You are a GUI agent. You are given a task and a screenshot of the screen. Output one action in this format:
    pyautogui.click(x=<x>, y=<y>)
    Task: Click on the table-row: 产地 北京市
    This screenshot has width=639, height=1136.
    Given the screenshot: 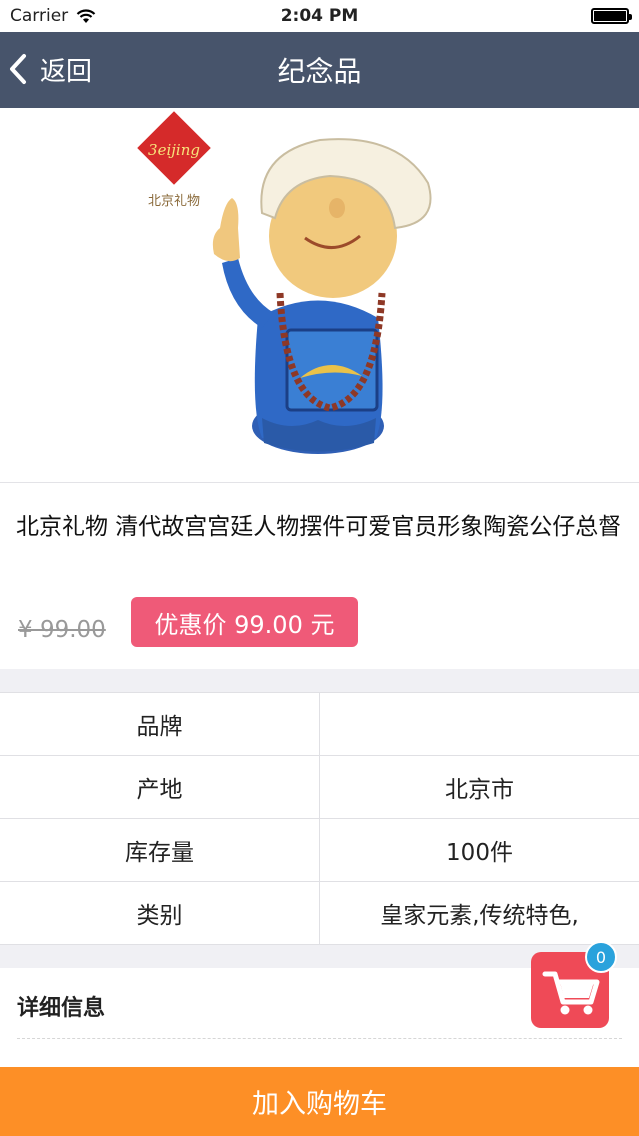 What is the action you would take?
    pyautogui.click(x=319, y=787)
    